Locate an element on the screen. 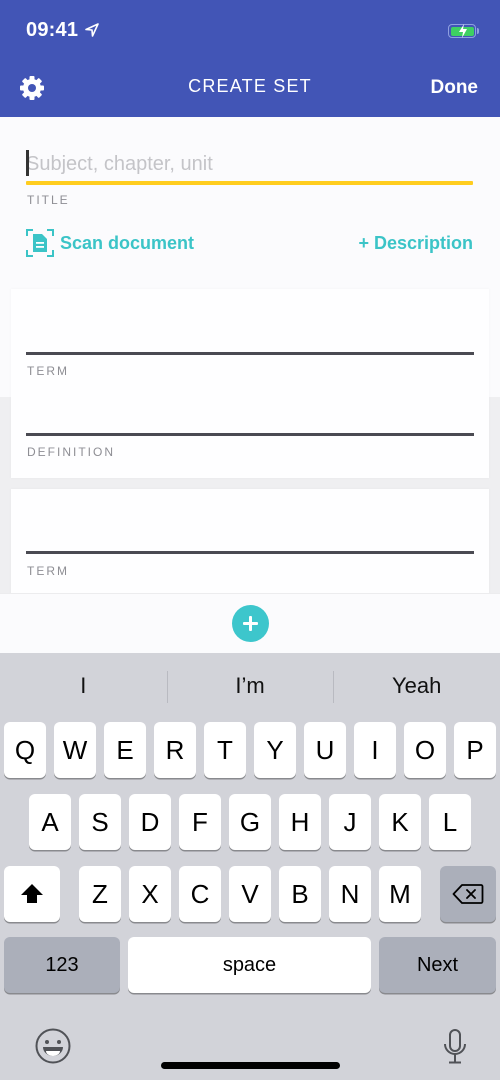  letter-key: J is located at coordinates (350, 822).